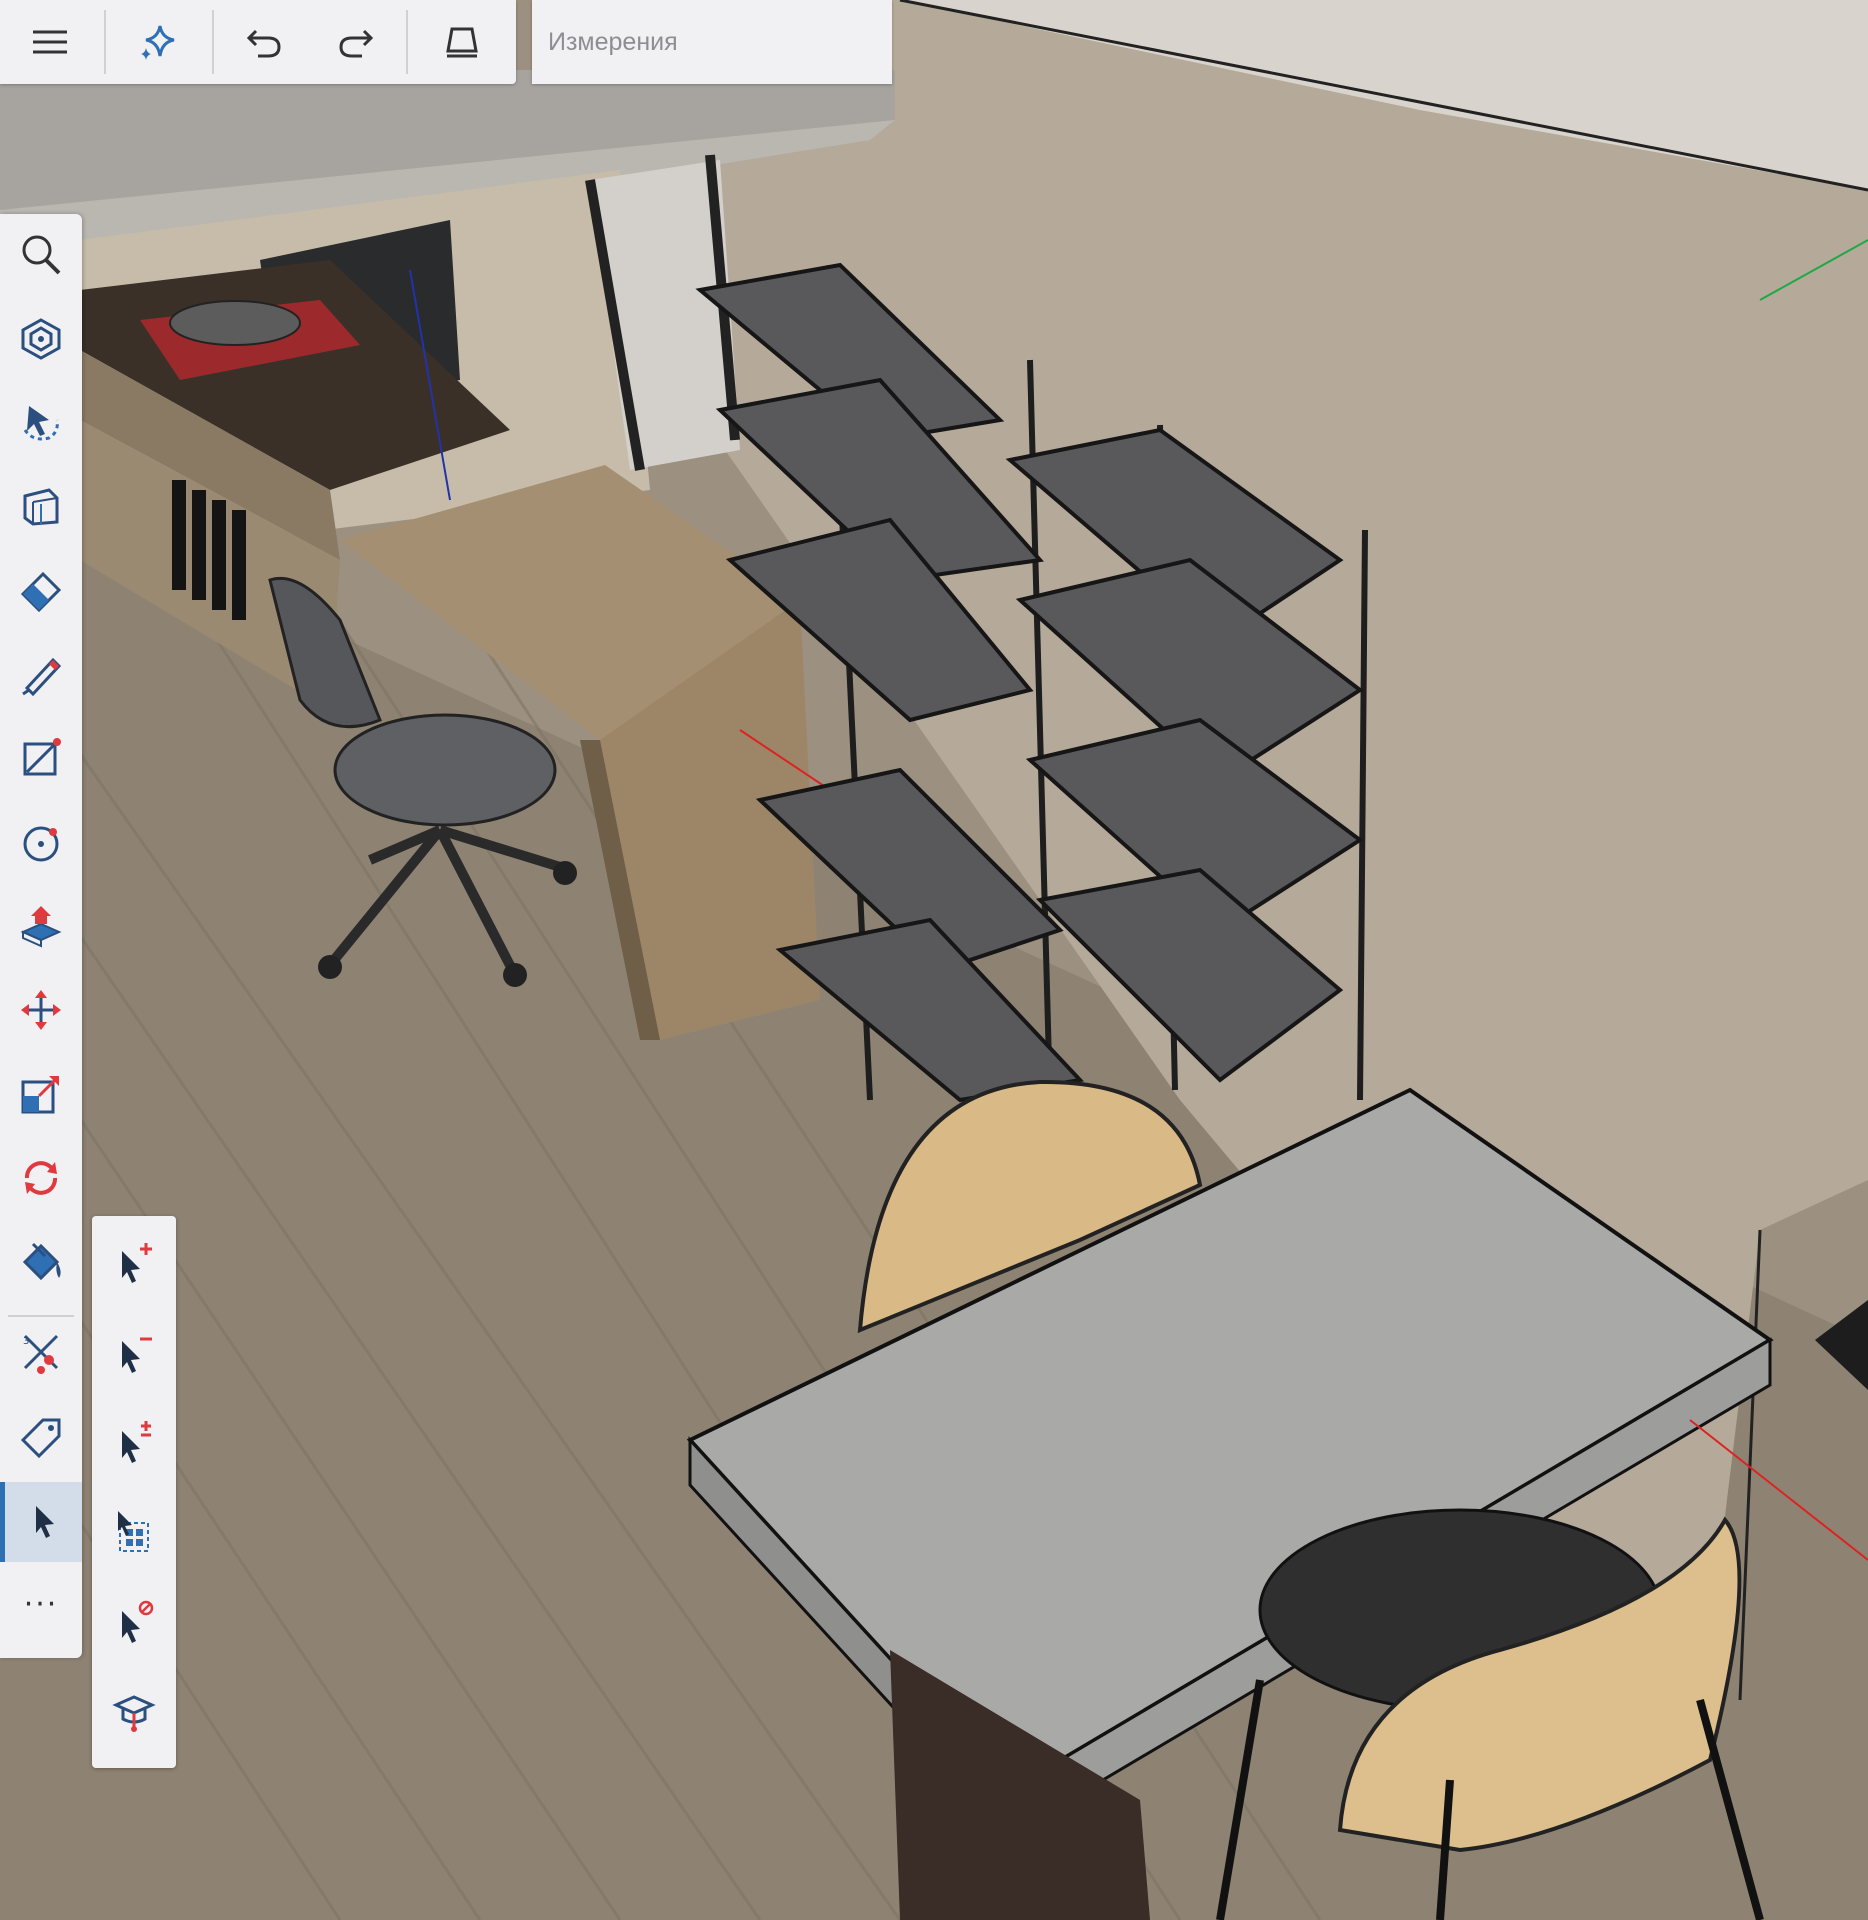 The width and height of the screenshot is (1868, 1920). I want to click on measurements-input, so click(712, 42).